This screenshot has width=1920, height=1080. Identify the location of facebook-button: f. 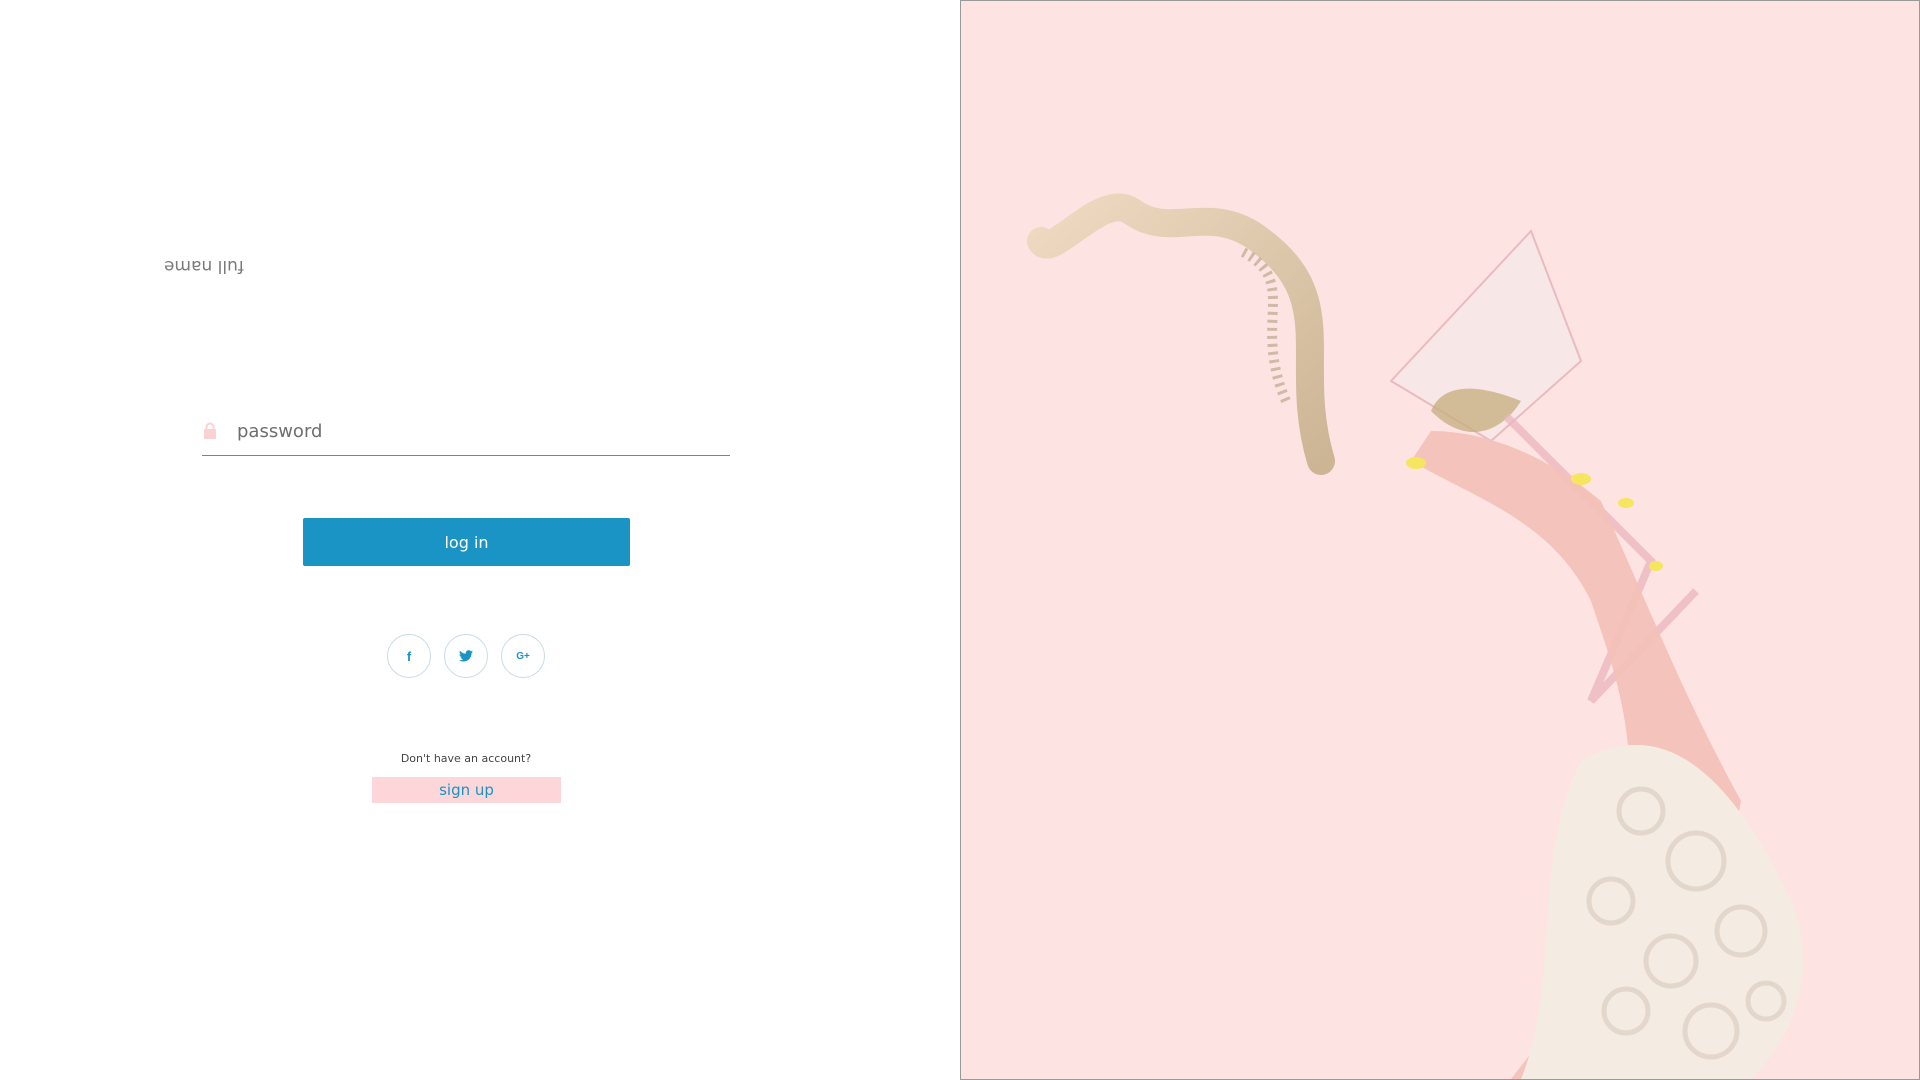
(409, 656).